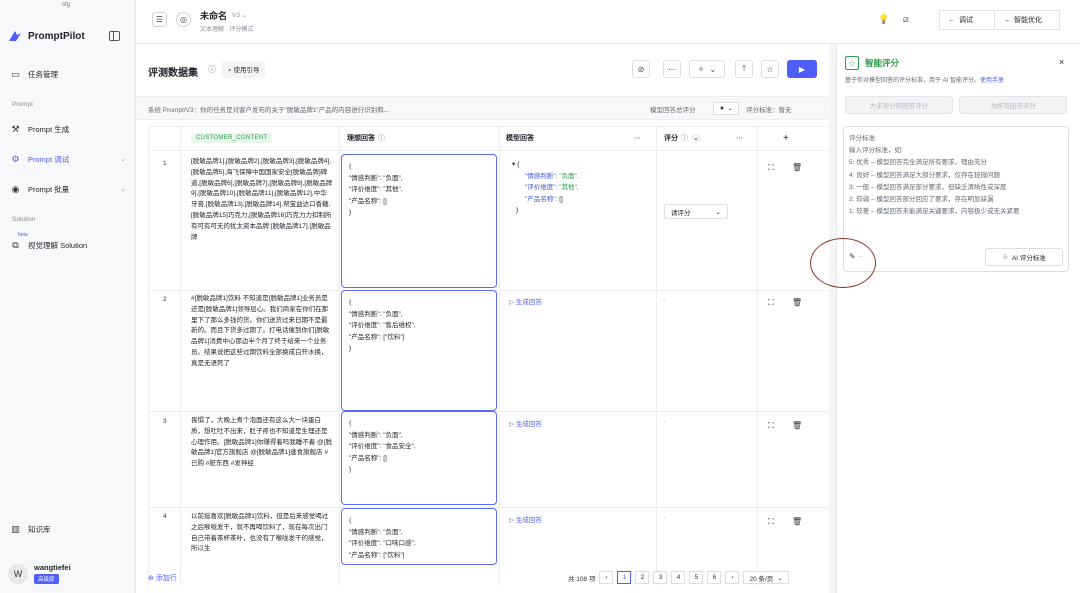  I want to click on guide-button: ⌕ 使用引导, so click(244, 69).